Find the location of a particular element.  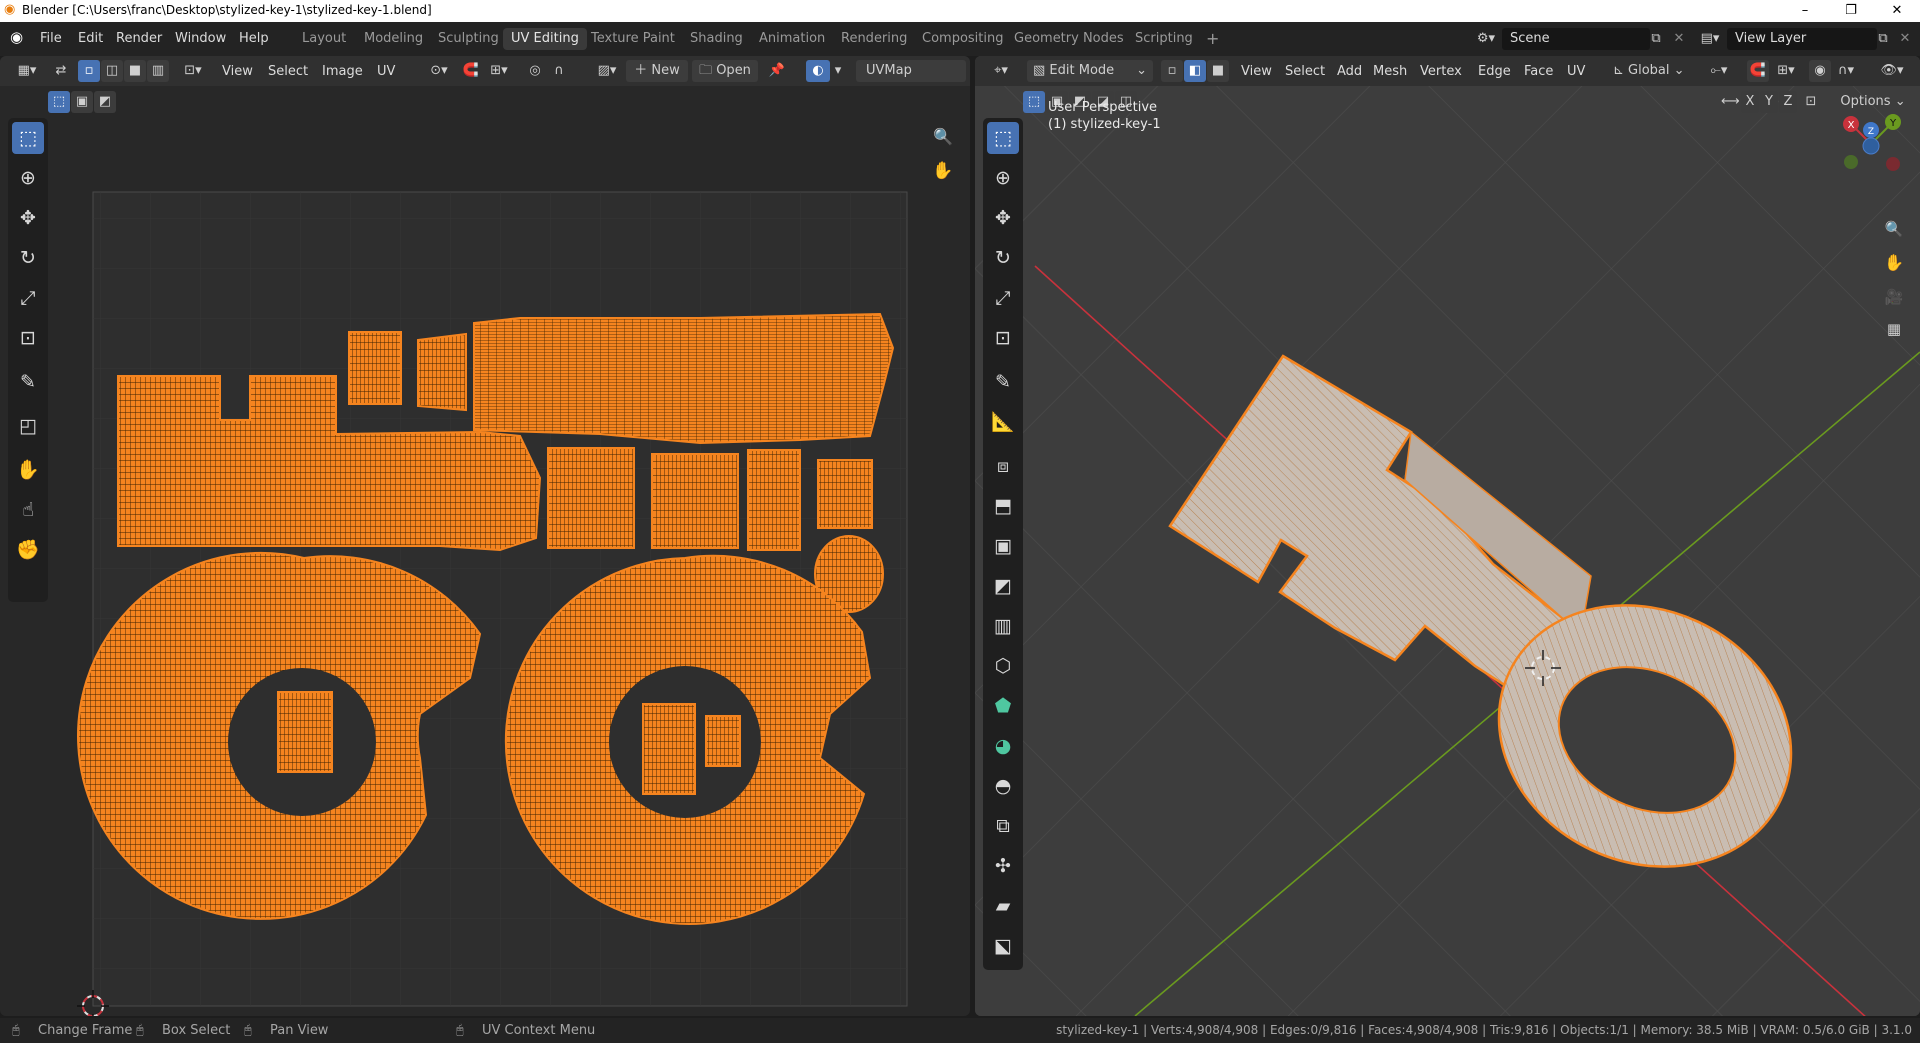

delete-view-layer-icon: ✕ is located at coordinates (1905, 39).